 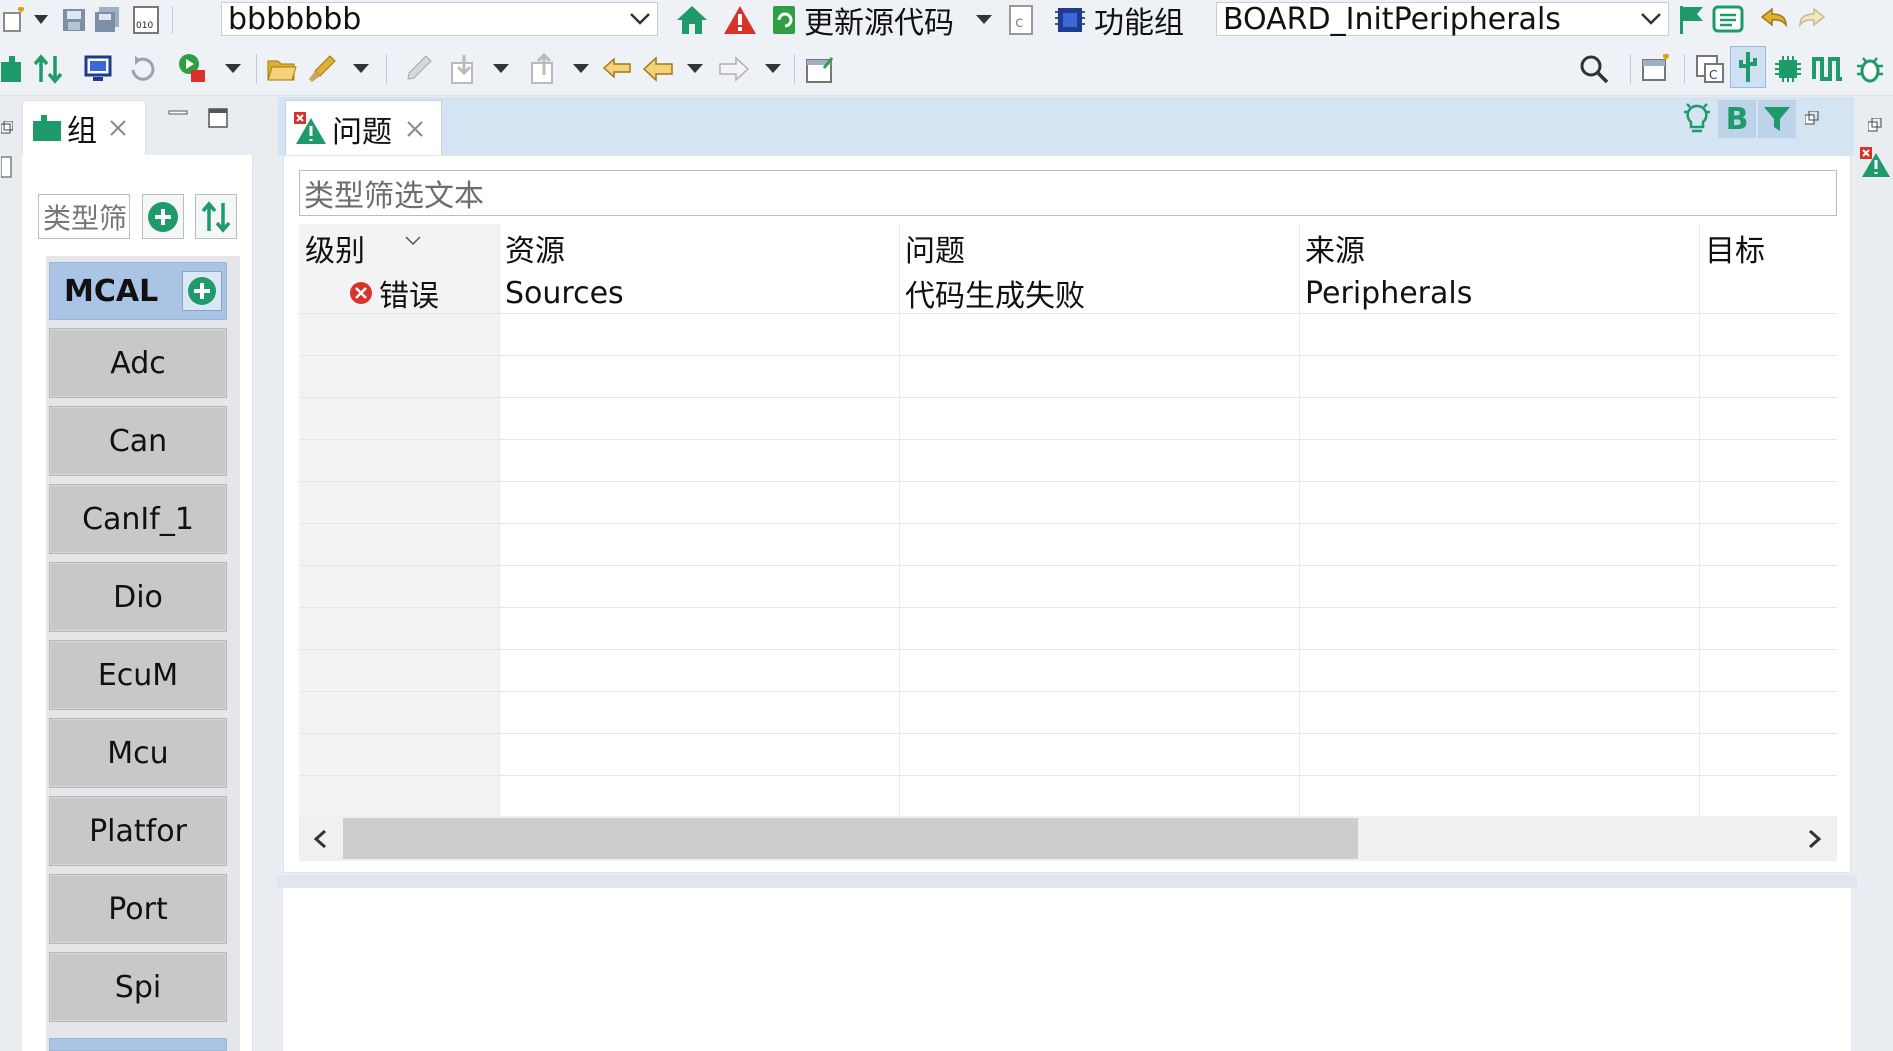 I want to click on warning-icon, so click(x=740, y=20).